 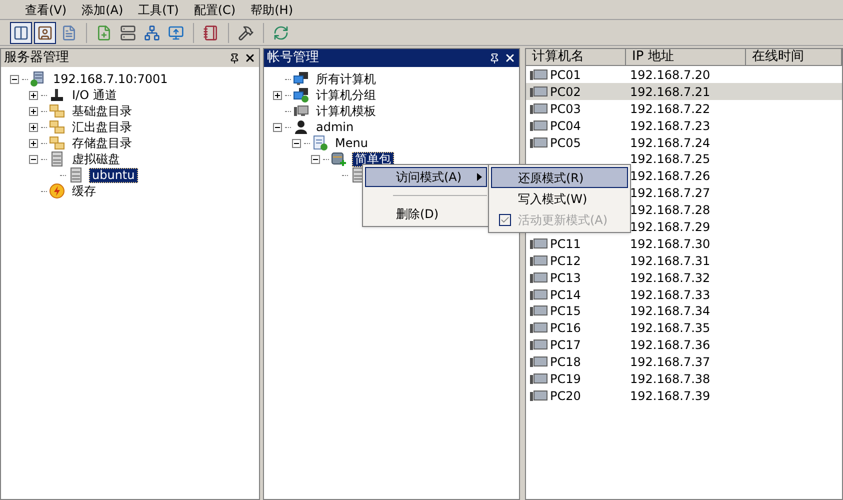 What do you see at coordinates (479, 177) in the screenshot?
I see `submenu-arrow-icon` at bounding box center [479, 177].